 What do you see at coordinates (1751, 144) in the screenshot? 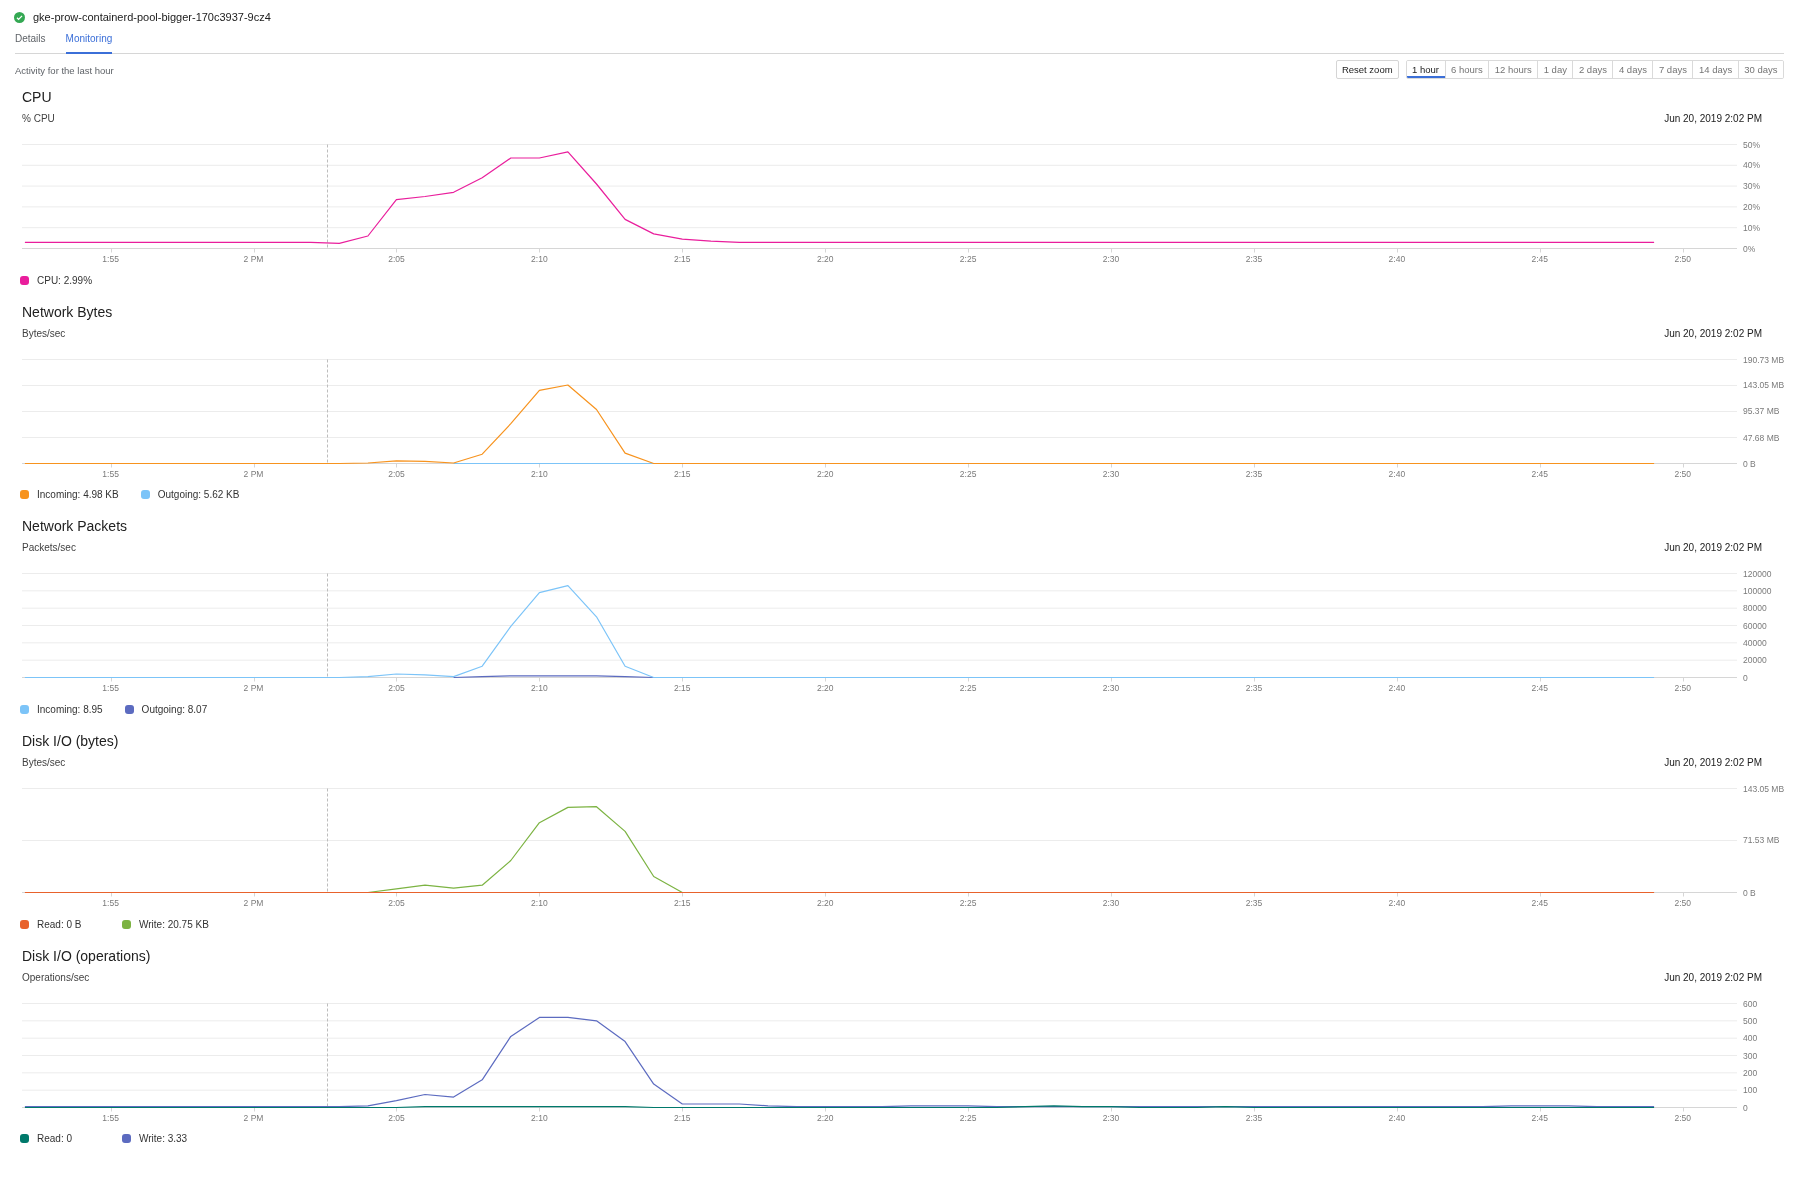
I see `y-axis-label: 50%` at bounding box center [1751, 144].